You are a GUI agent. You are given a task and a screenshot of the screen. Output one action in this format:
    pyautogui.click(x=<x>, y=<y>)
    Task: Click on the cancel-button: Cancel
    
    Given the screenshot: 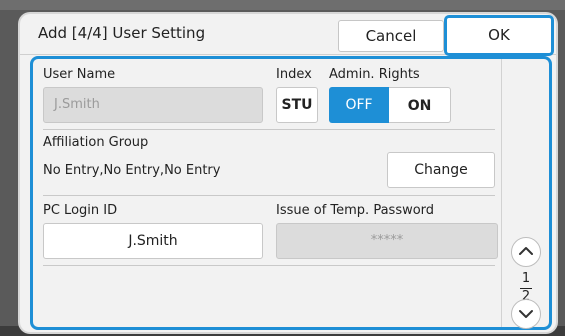 What is the action you would take?
    pyautogui.click(x=391, y=36)
    